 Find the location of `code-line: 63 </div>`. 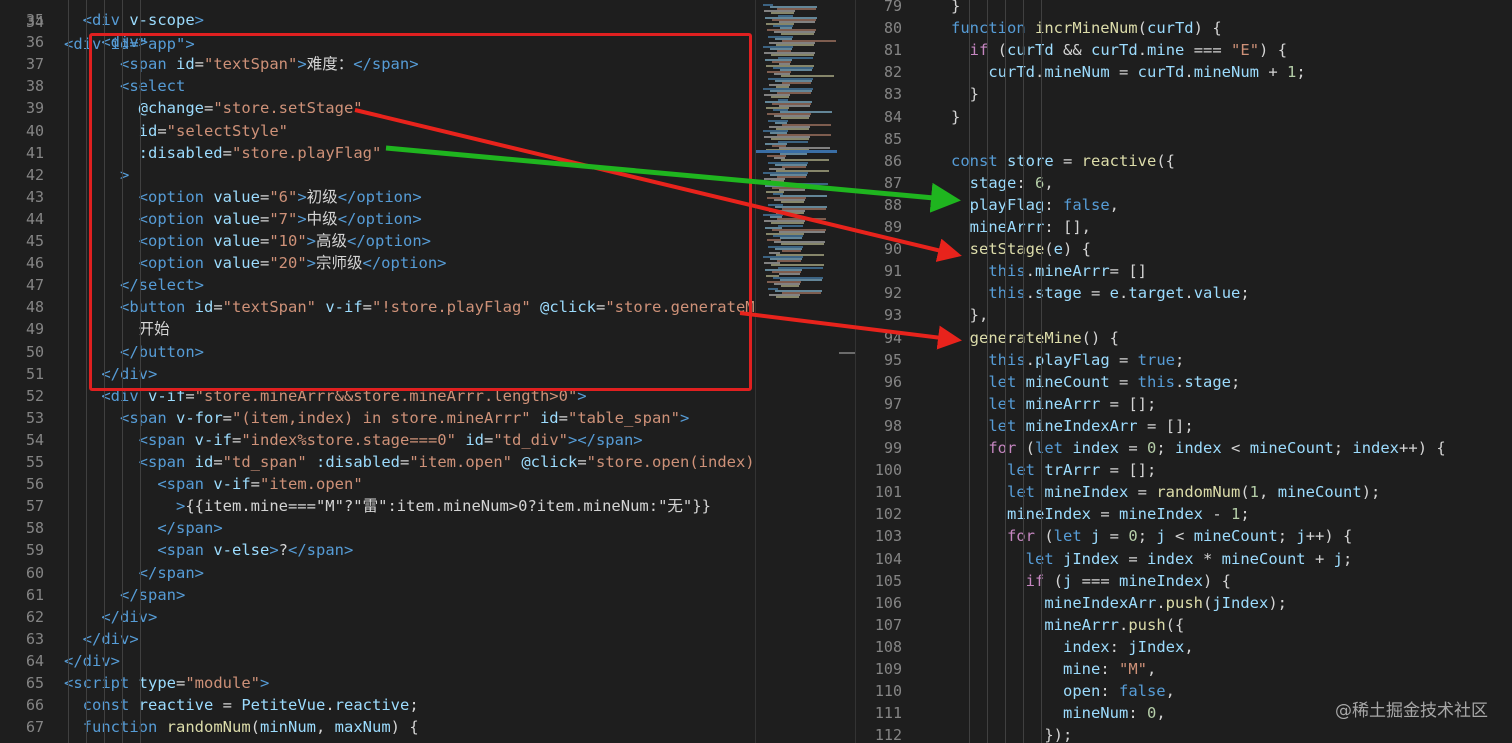

code-line: 63 </div> is located at coordinates (377, 639).